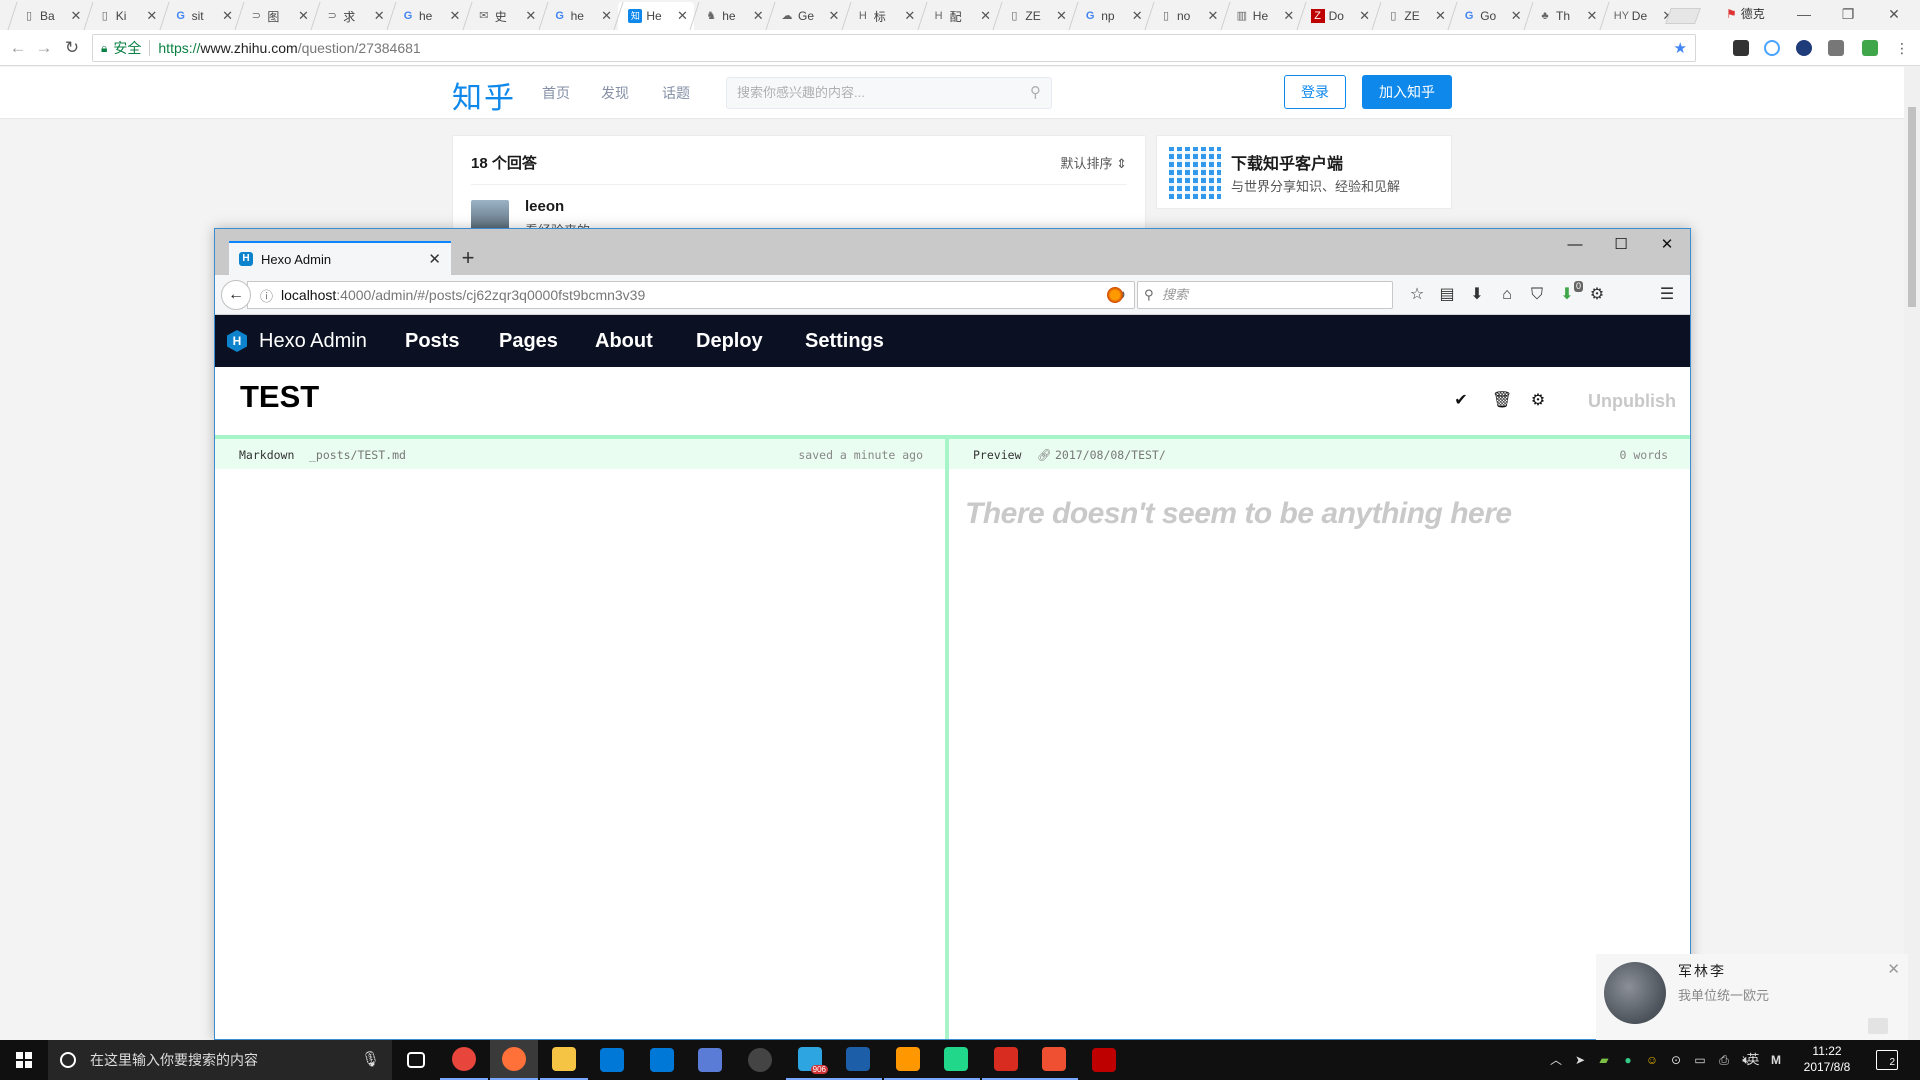  Describe the element at coordinates (1570, 293) in the screenshot. I see `downloader-extension-icon: ⬇ 0` at that location.